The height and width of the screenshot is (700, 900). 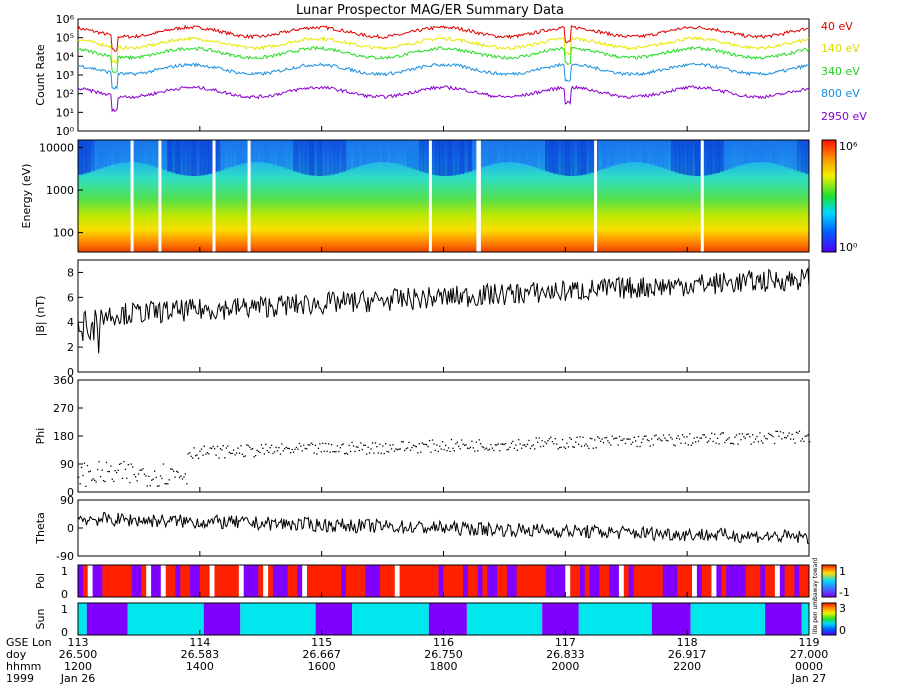 What do you see at coordinates (67, 464) in the screenshot?
I see `ytick-label: 90` at bounding box center [67, 464].